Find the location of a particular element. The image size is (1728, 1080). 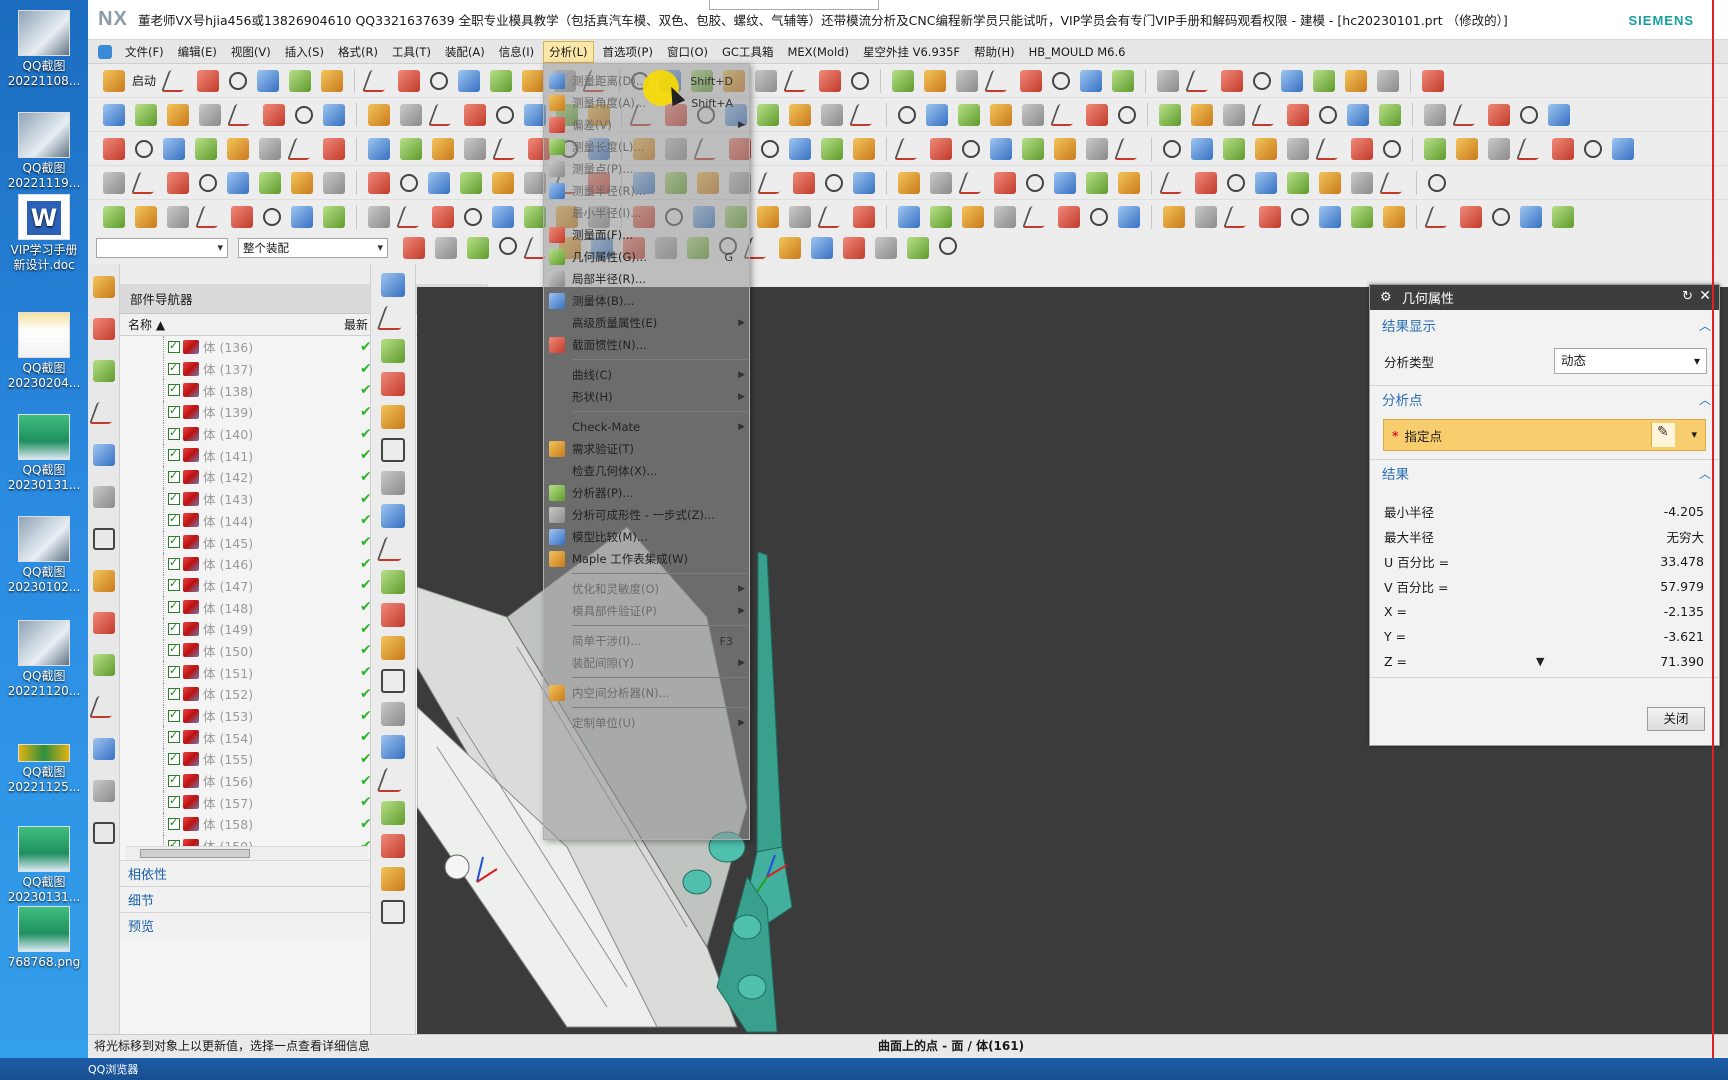

desktop-icon: VIP学习手册新设计.doc is located at coordinates (44, 233).